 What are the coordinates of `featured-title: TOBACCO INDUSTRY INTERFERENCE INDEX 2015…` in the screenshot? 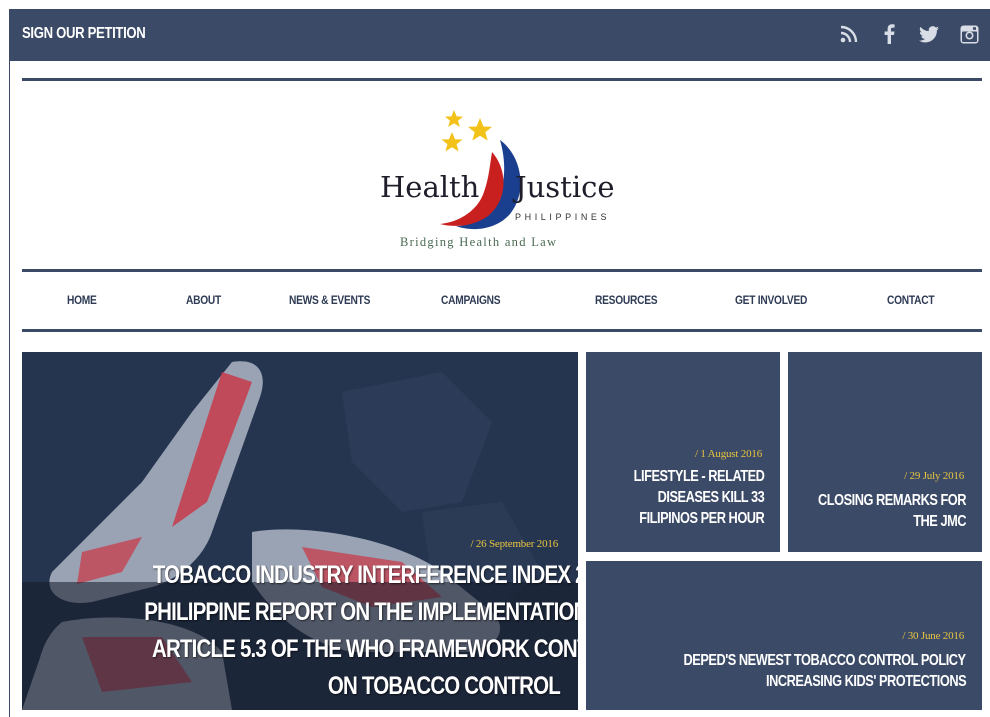 It's located at (309, 631).